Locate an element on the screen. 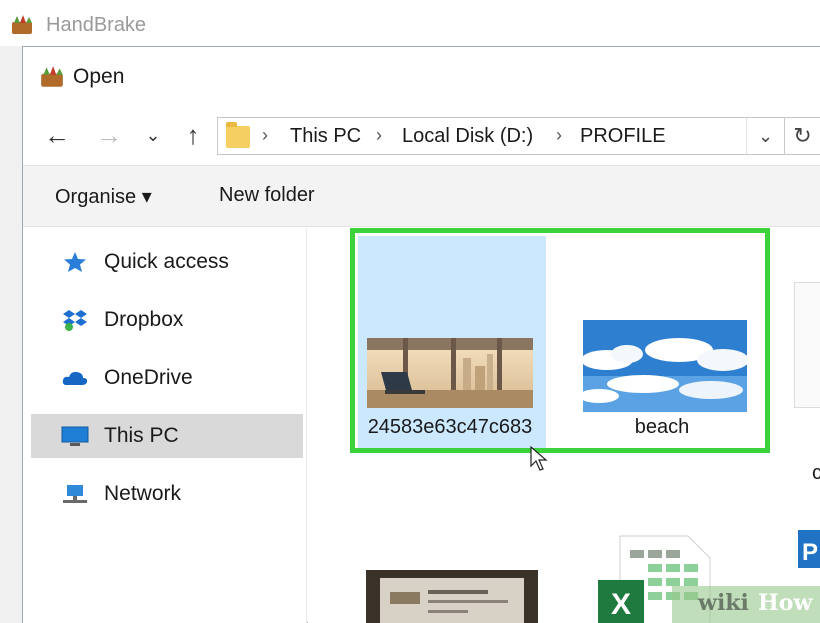 The width and height of the screenshot is (820, 623). dialog-titlebar: Open is located at coordinates (421, 77).